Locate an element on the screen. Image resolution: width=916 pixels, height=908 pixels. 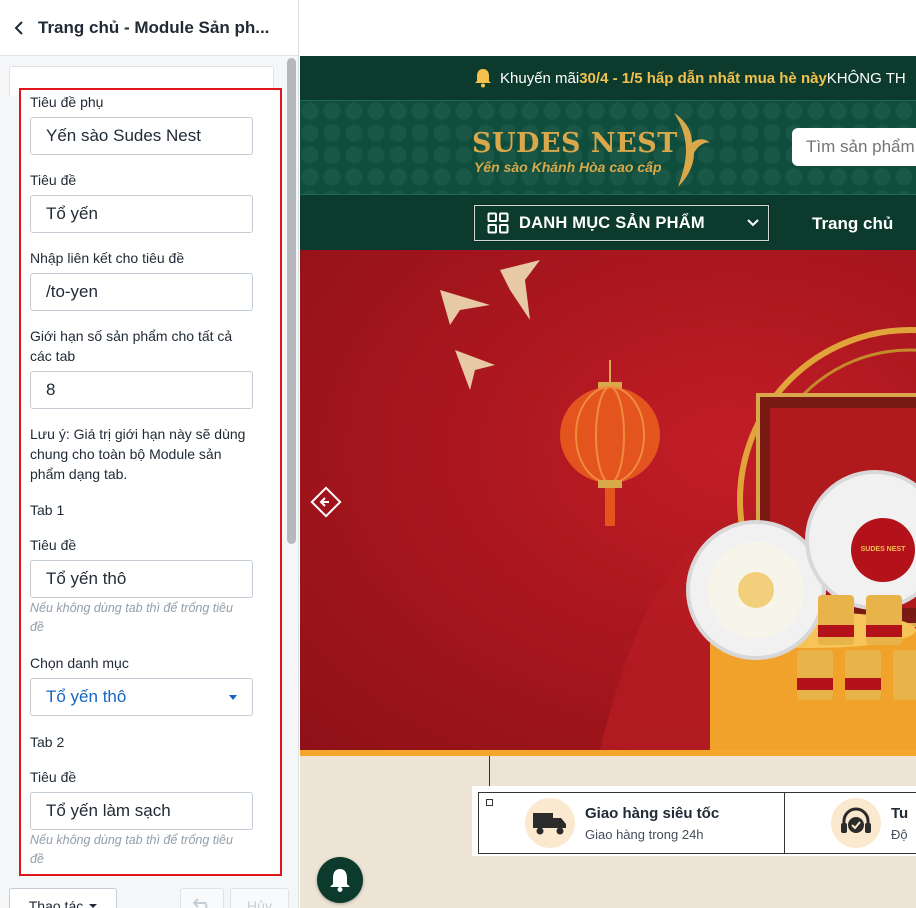
logo-brand: SUDES NEST is located at coordinates (575, 143).